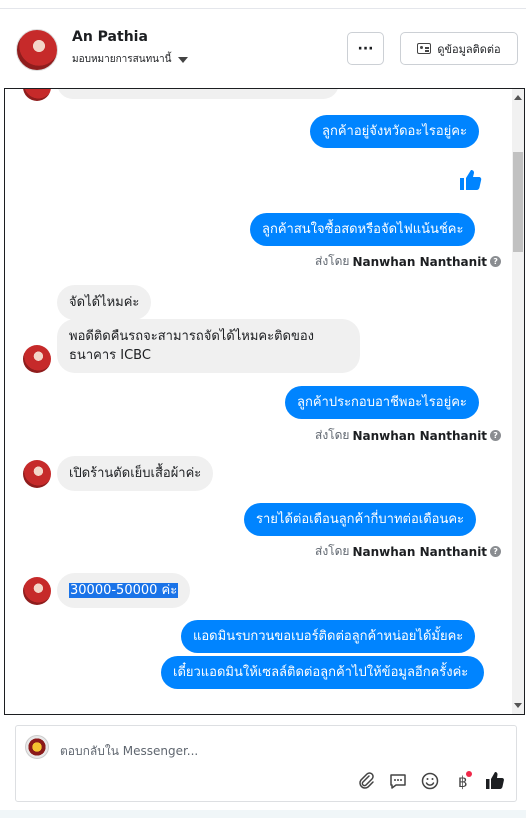  Describe the element at coordinates (398, 781) in the screenshot. I see `saved-replies-icon` at that location.